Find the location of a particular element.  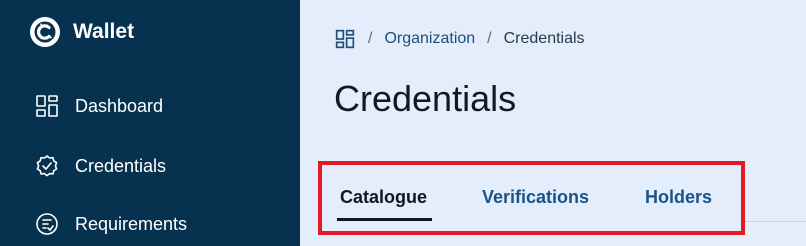

wallet-logo-icon is located at coordinates (45, 32).